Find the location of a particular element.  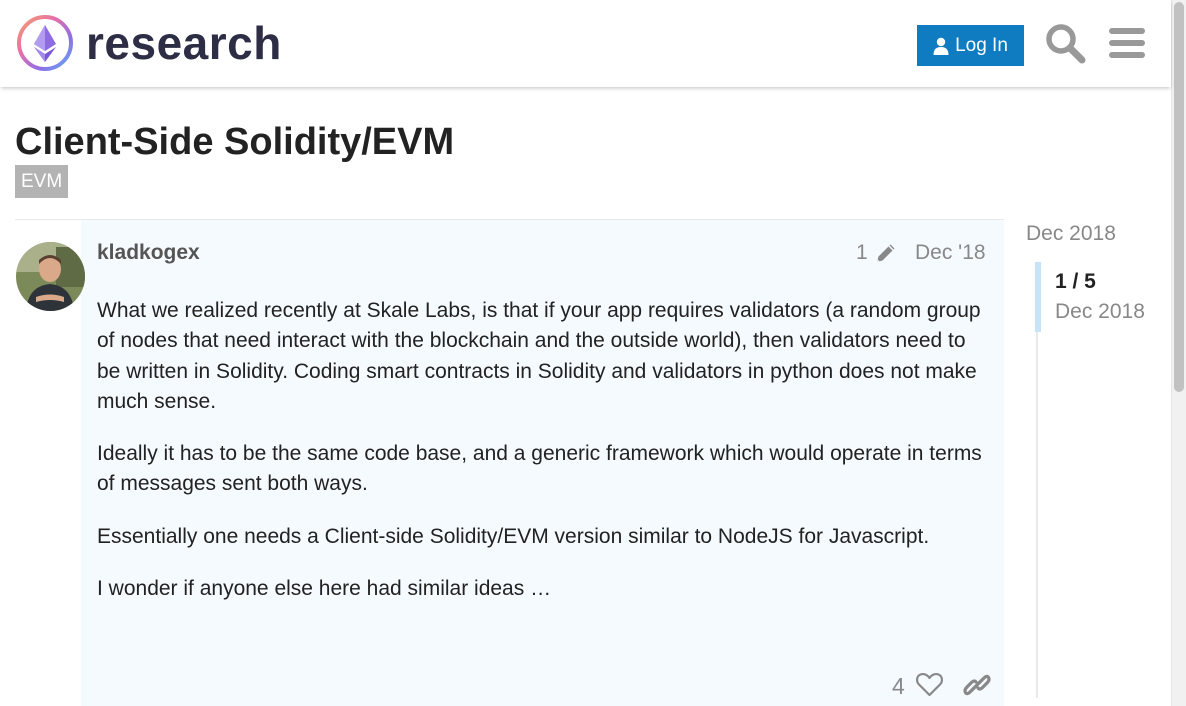

post-date: Dec '18 is located at coordinates (950, 253).